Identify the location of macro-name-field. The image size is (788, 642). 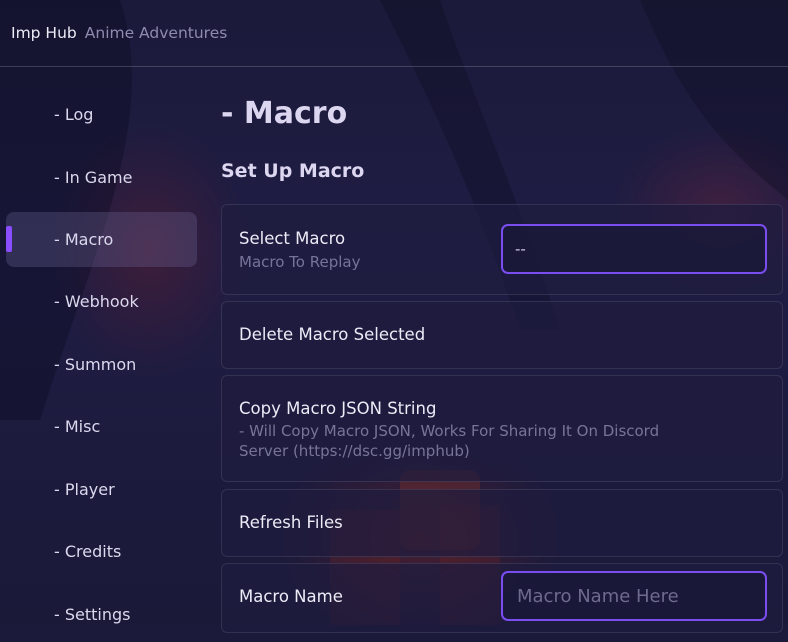
(634, 596).